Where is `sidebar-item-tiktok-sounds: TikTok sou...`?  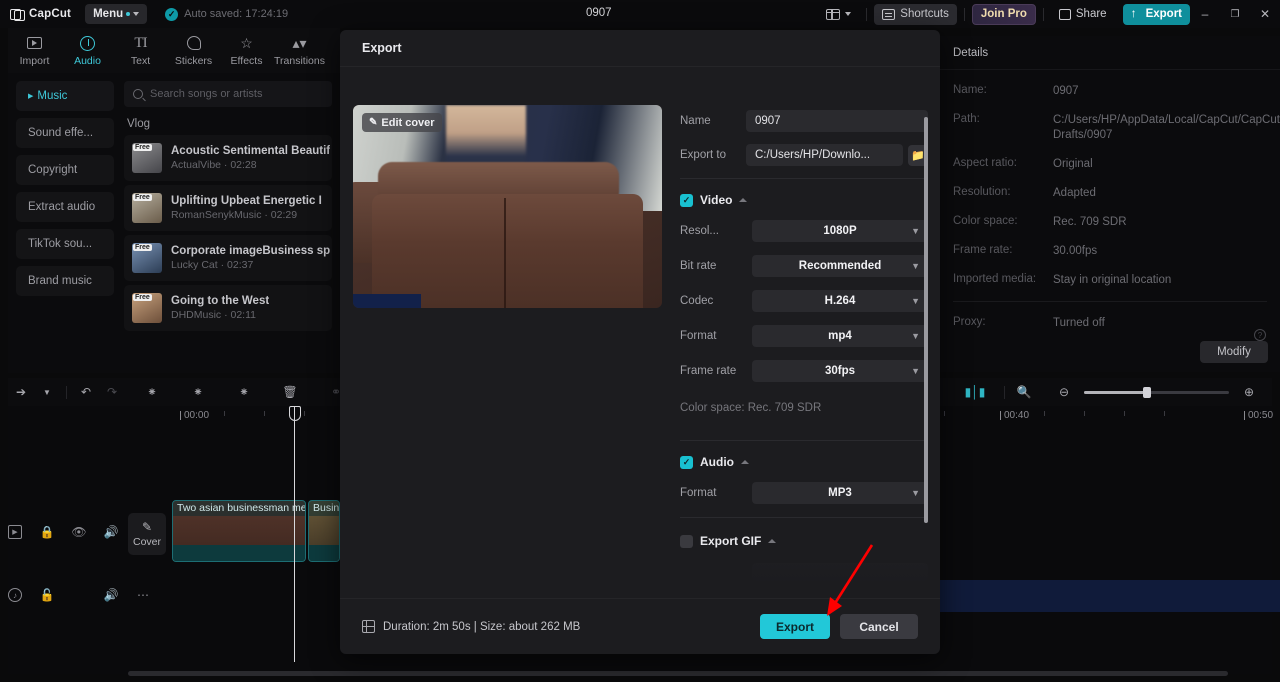 sidebar-item-tiktok-sounds: TikTok sou... is located at coordinates (65, 244).